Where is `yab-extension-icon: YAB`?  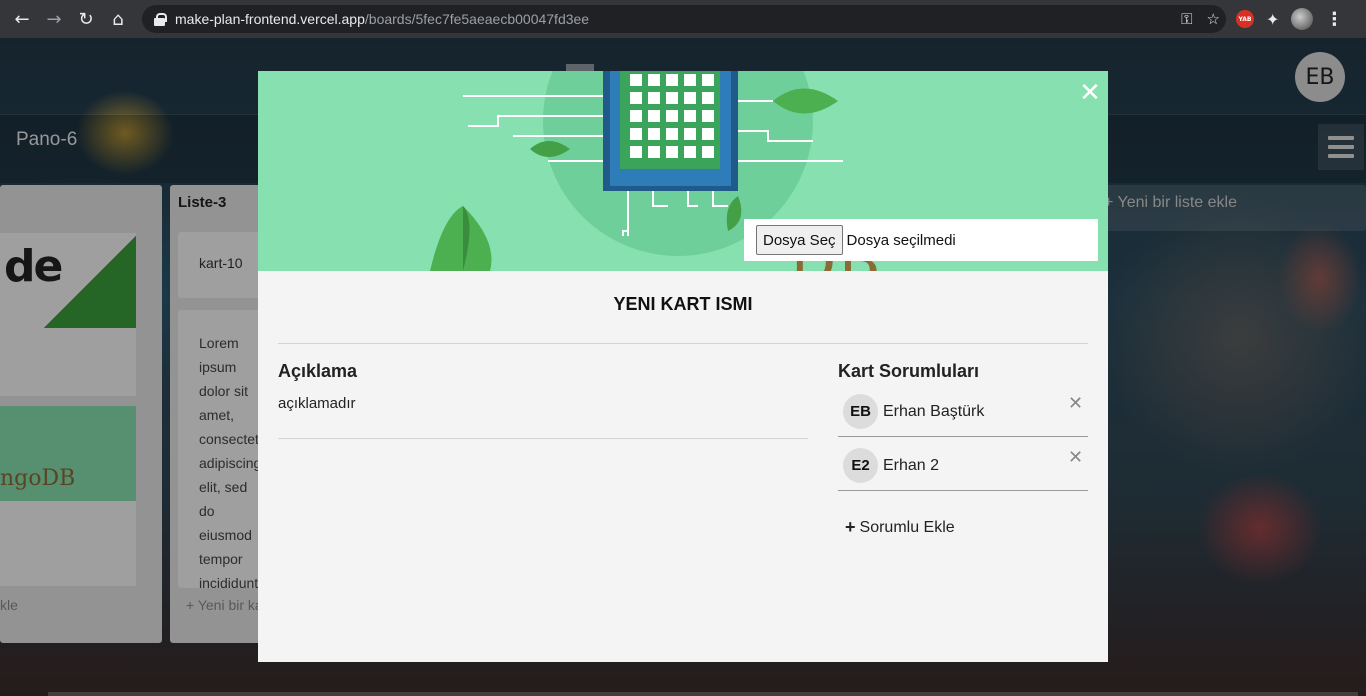 yab-extension-icon: YAB is located at coordinates (1245, 19).